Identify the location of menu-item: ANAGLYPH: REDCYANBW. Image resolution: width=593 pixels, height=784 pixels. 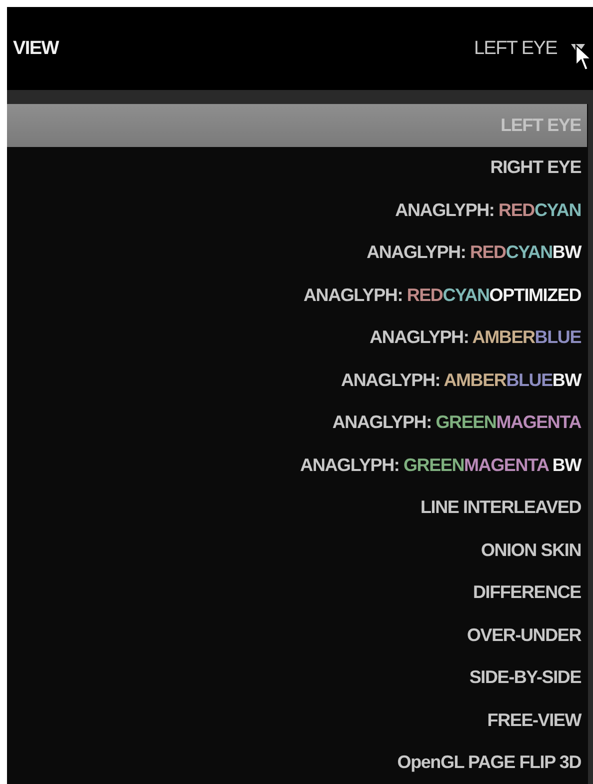
(297, 253).